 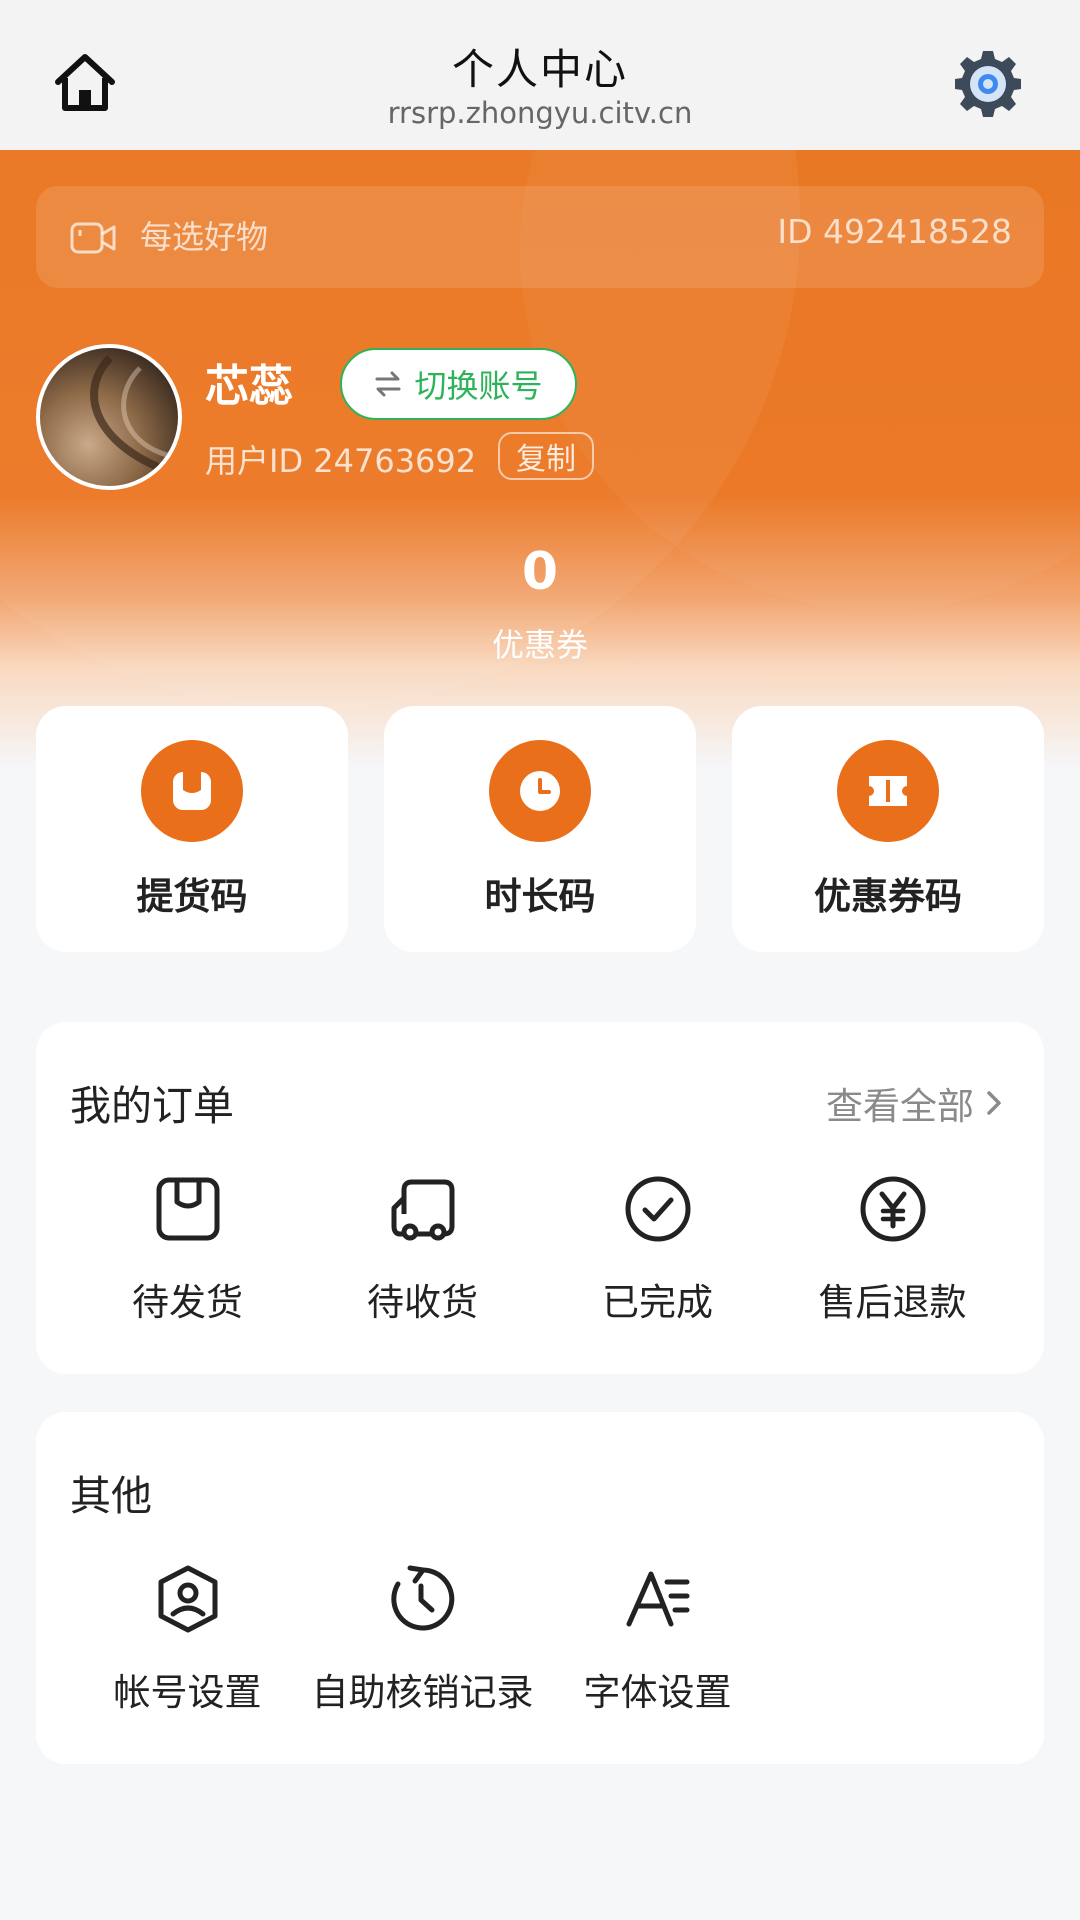 What do you see at coordinates (187, 1302) in the screenshot?
I see `order-status-label: 待发货` at bounding box center [187, 1302].